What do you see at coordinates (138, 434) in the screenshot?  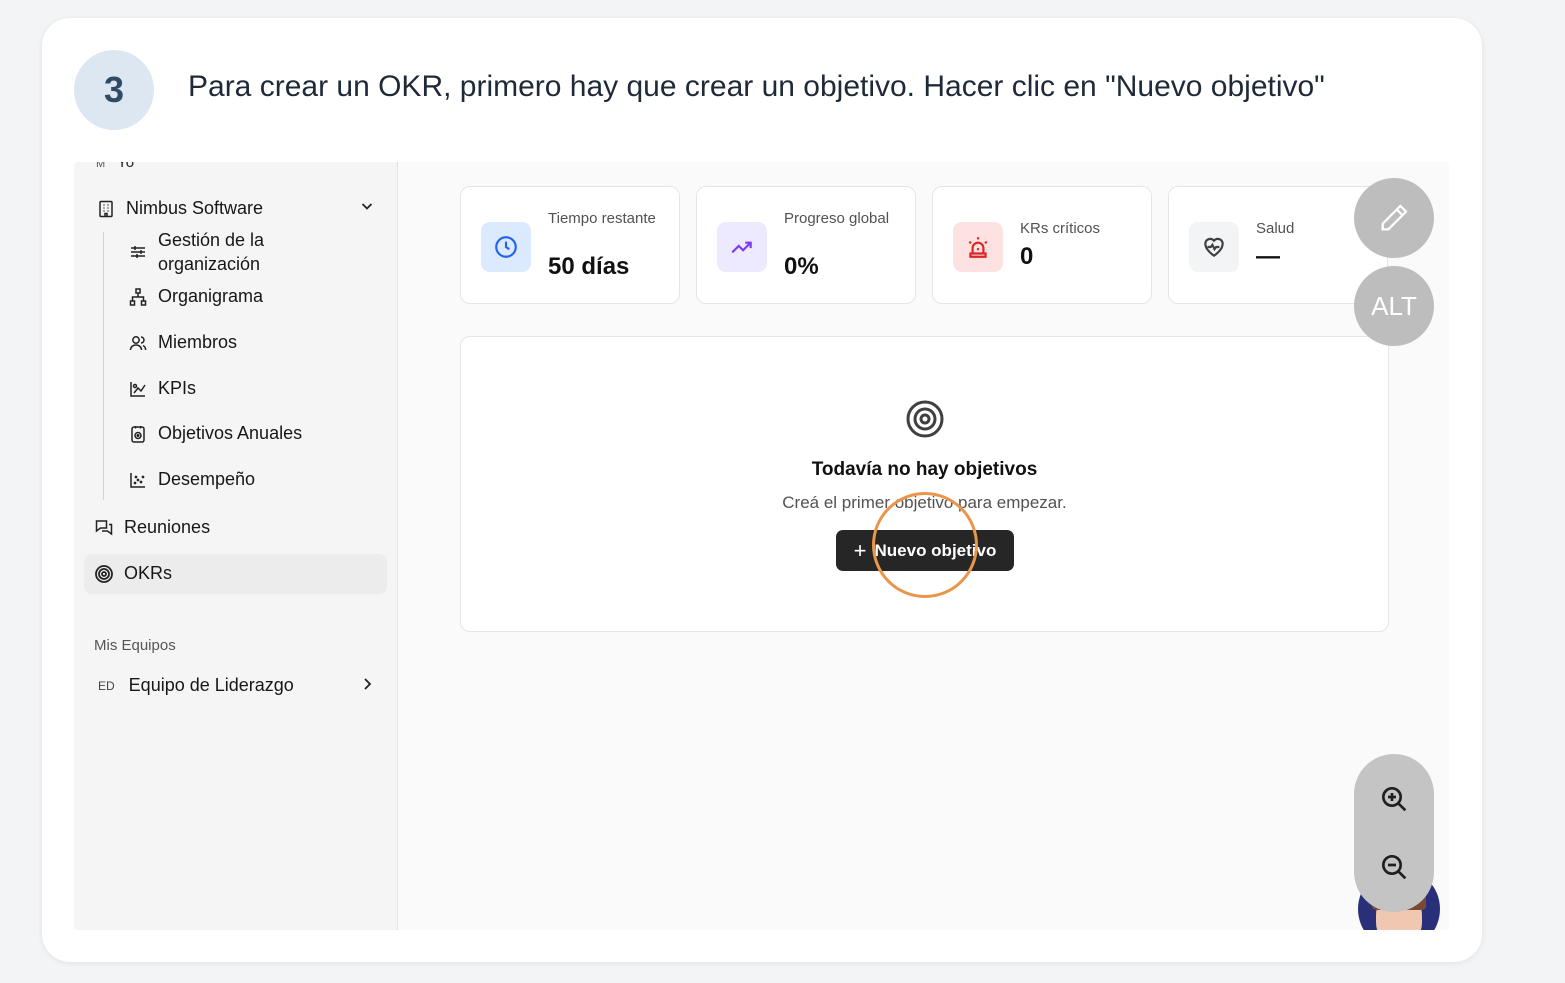 I see `annual-goals-icon` at bounding box center [138, 434].